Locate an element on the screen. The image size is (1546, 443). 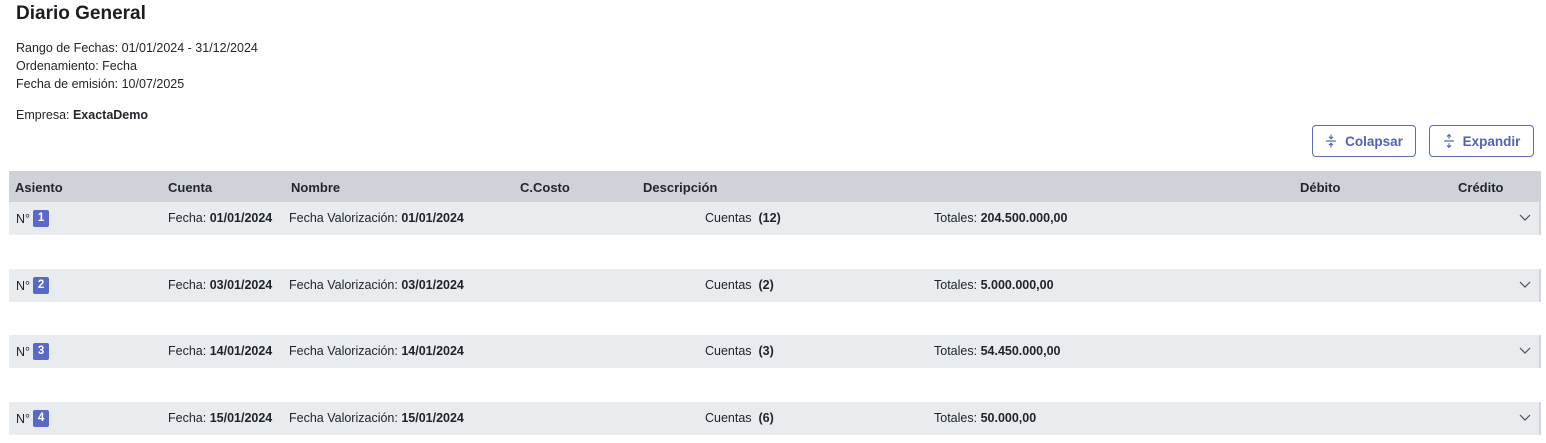
entry-date: Fecha: 15/01/2024 is located at coordinates (220, 418).